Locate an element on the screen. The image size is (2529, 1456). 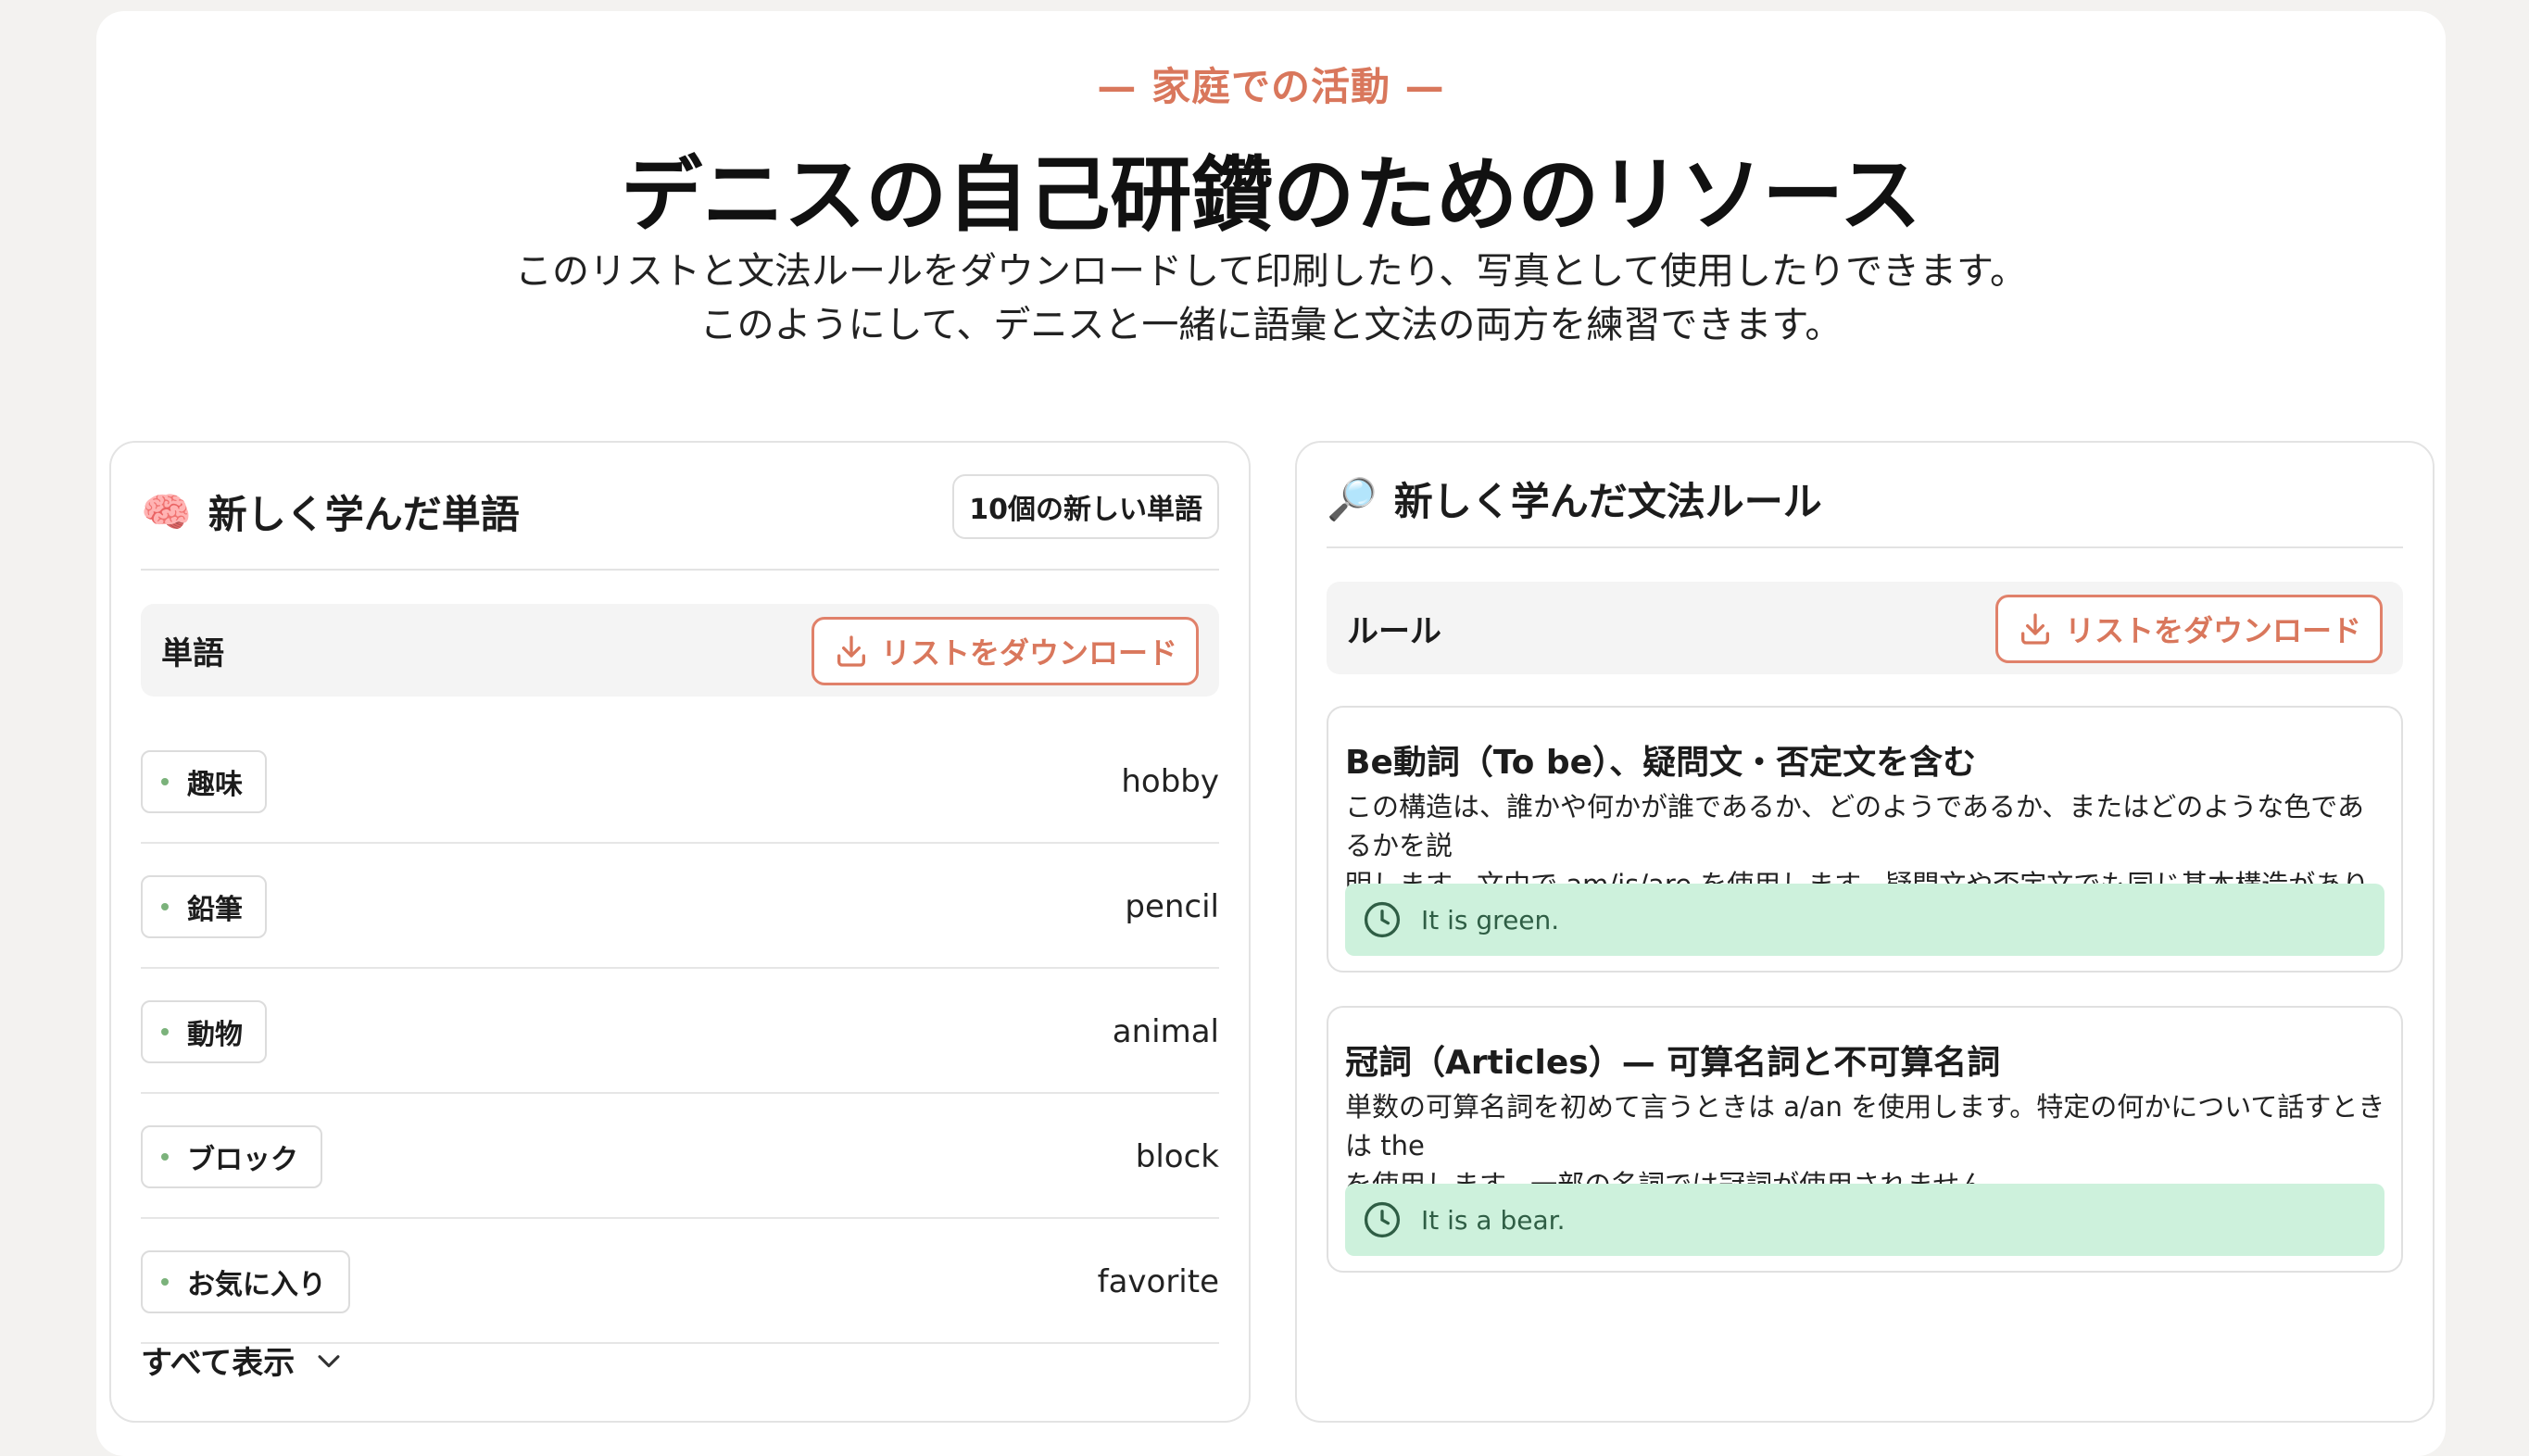
brain-icon: 🧠 is located at coordinates (167, 512).